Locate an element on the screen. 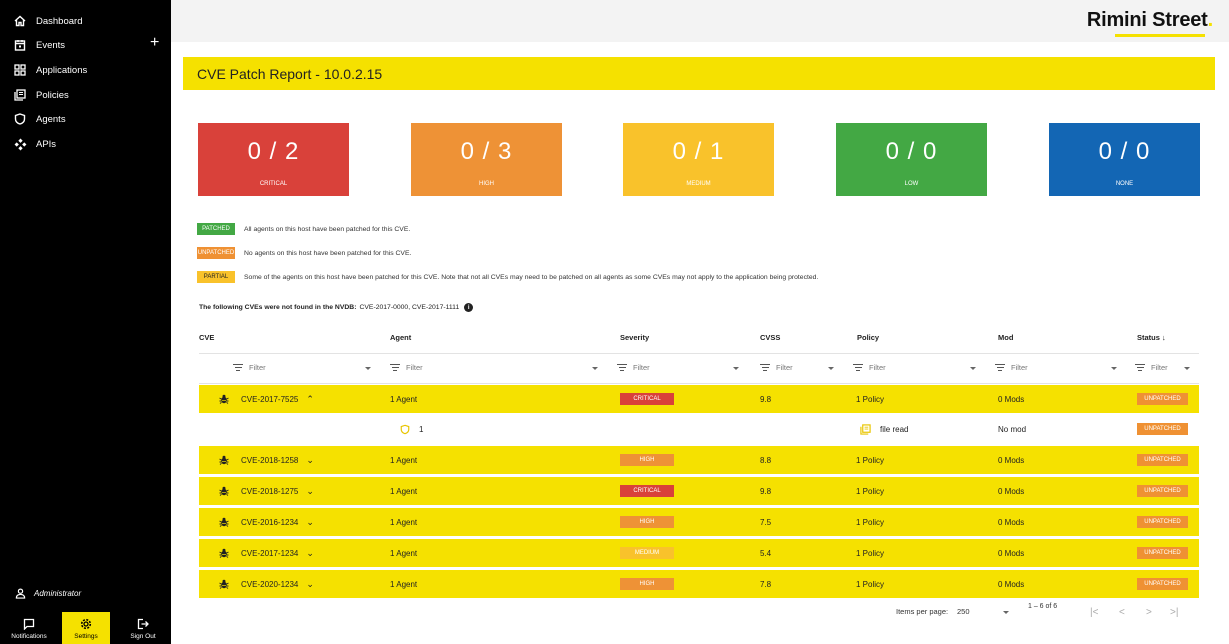  column-header-status-label: Status is located at coordinates (1148, 337).